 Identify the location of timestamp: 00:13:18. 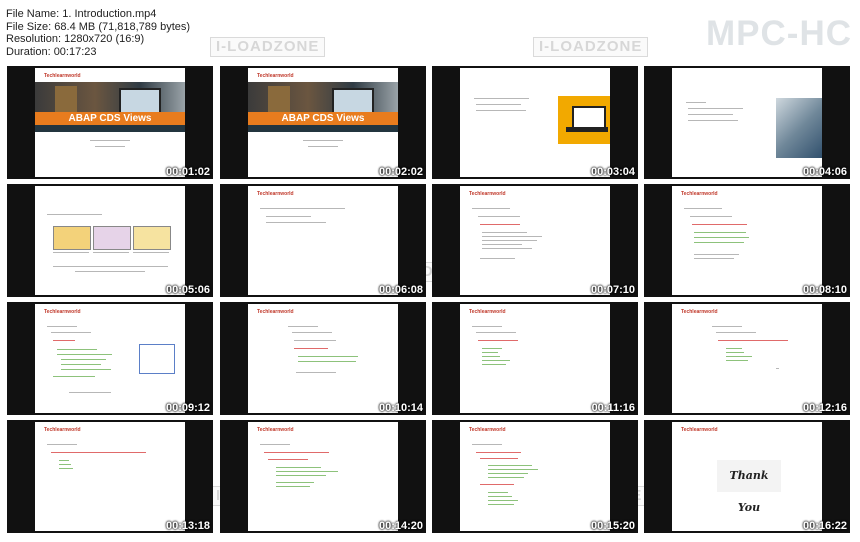
(187, 526).